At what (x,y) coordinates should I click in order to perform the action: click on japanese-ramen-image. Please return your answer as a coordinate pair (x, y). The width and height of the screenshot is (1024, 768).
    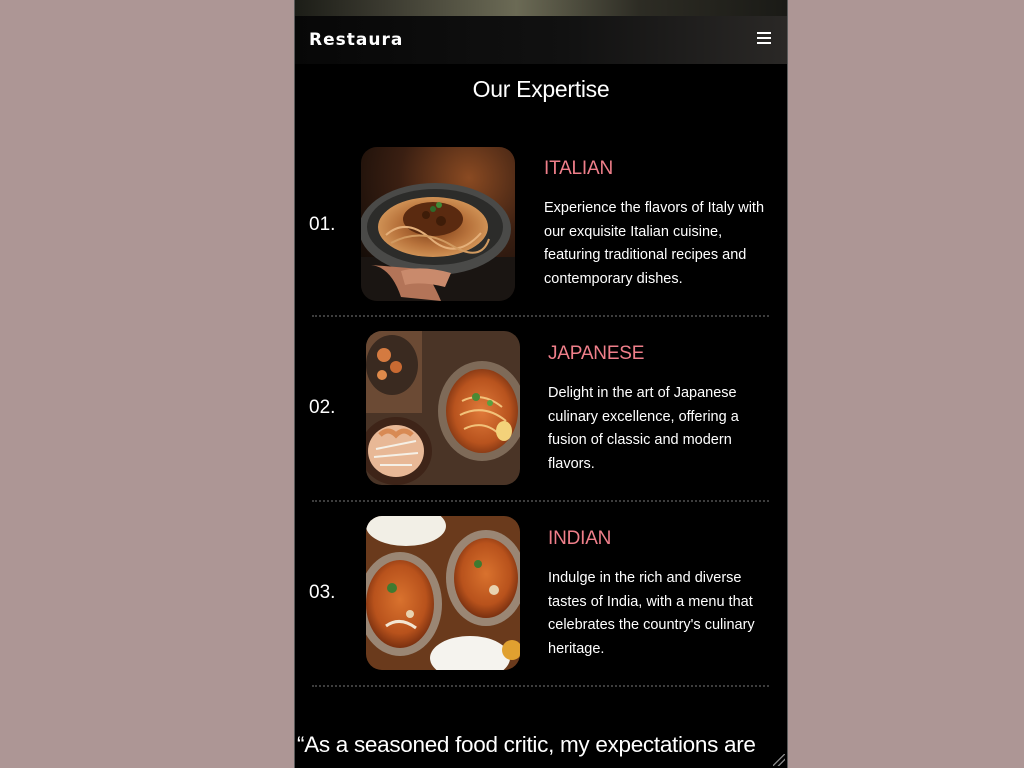
    Looking at the image, I should click on (443, 408).